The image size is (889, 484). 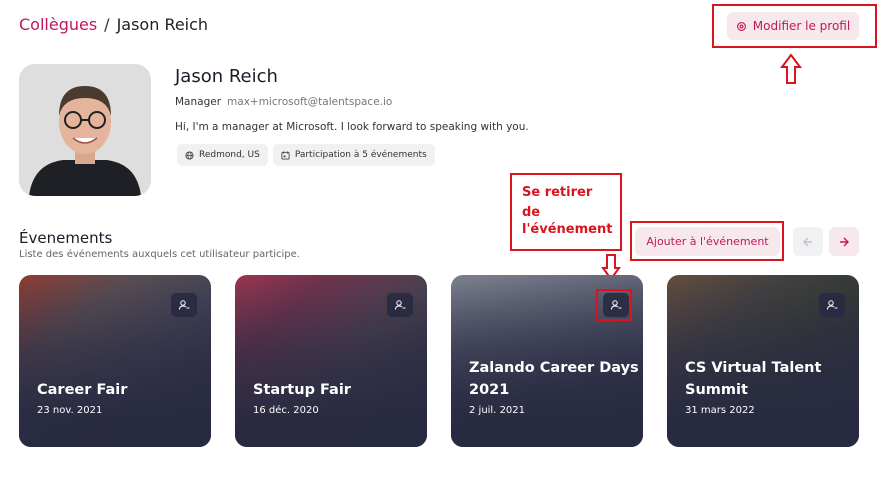 I want to click on breadcrumb: Collègues / Jason Reich, so click(x=113, y=24).